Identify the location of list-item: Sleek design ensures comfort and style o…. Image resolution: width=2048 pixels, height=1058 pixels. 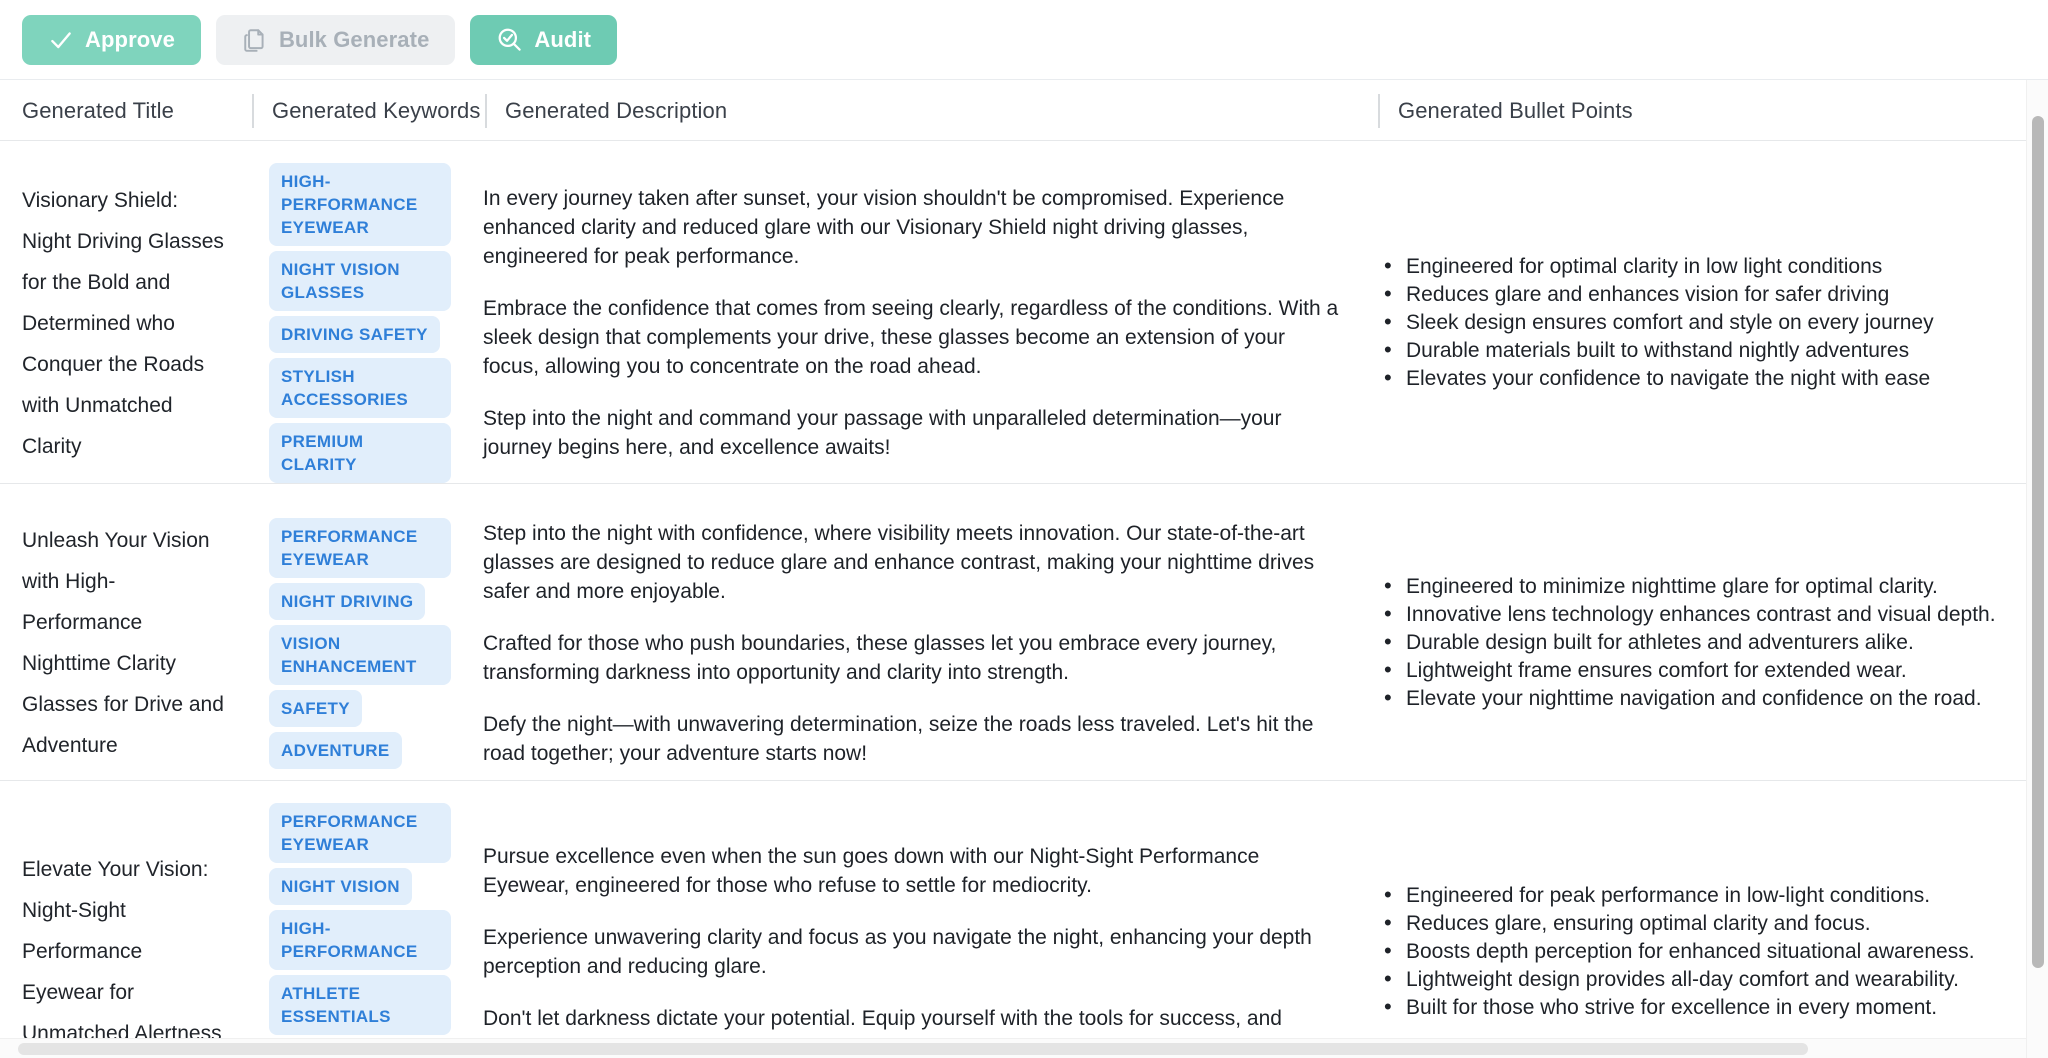
(1692, 322).